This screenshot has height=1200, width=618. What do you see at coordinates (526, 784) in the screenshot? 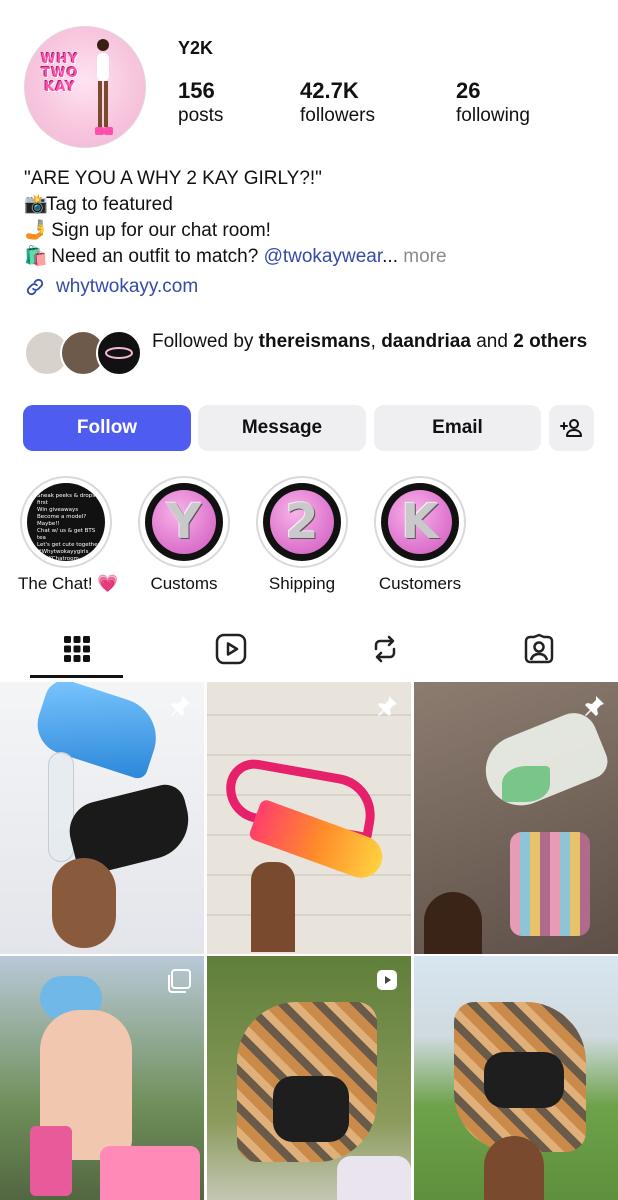
I see `post-image-butterfly` at bounding box center [526, 784].